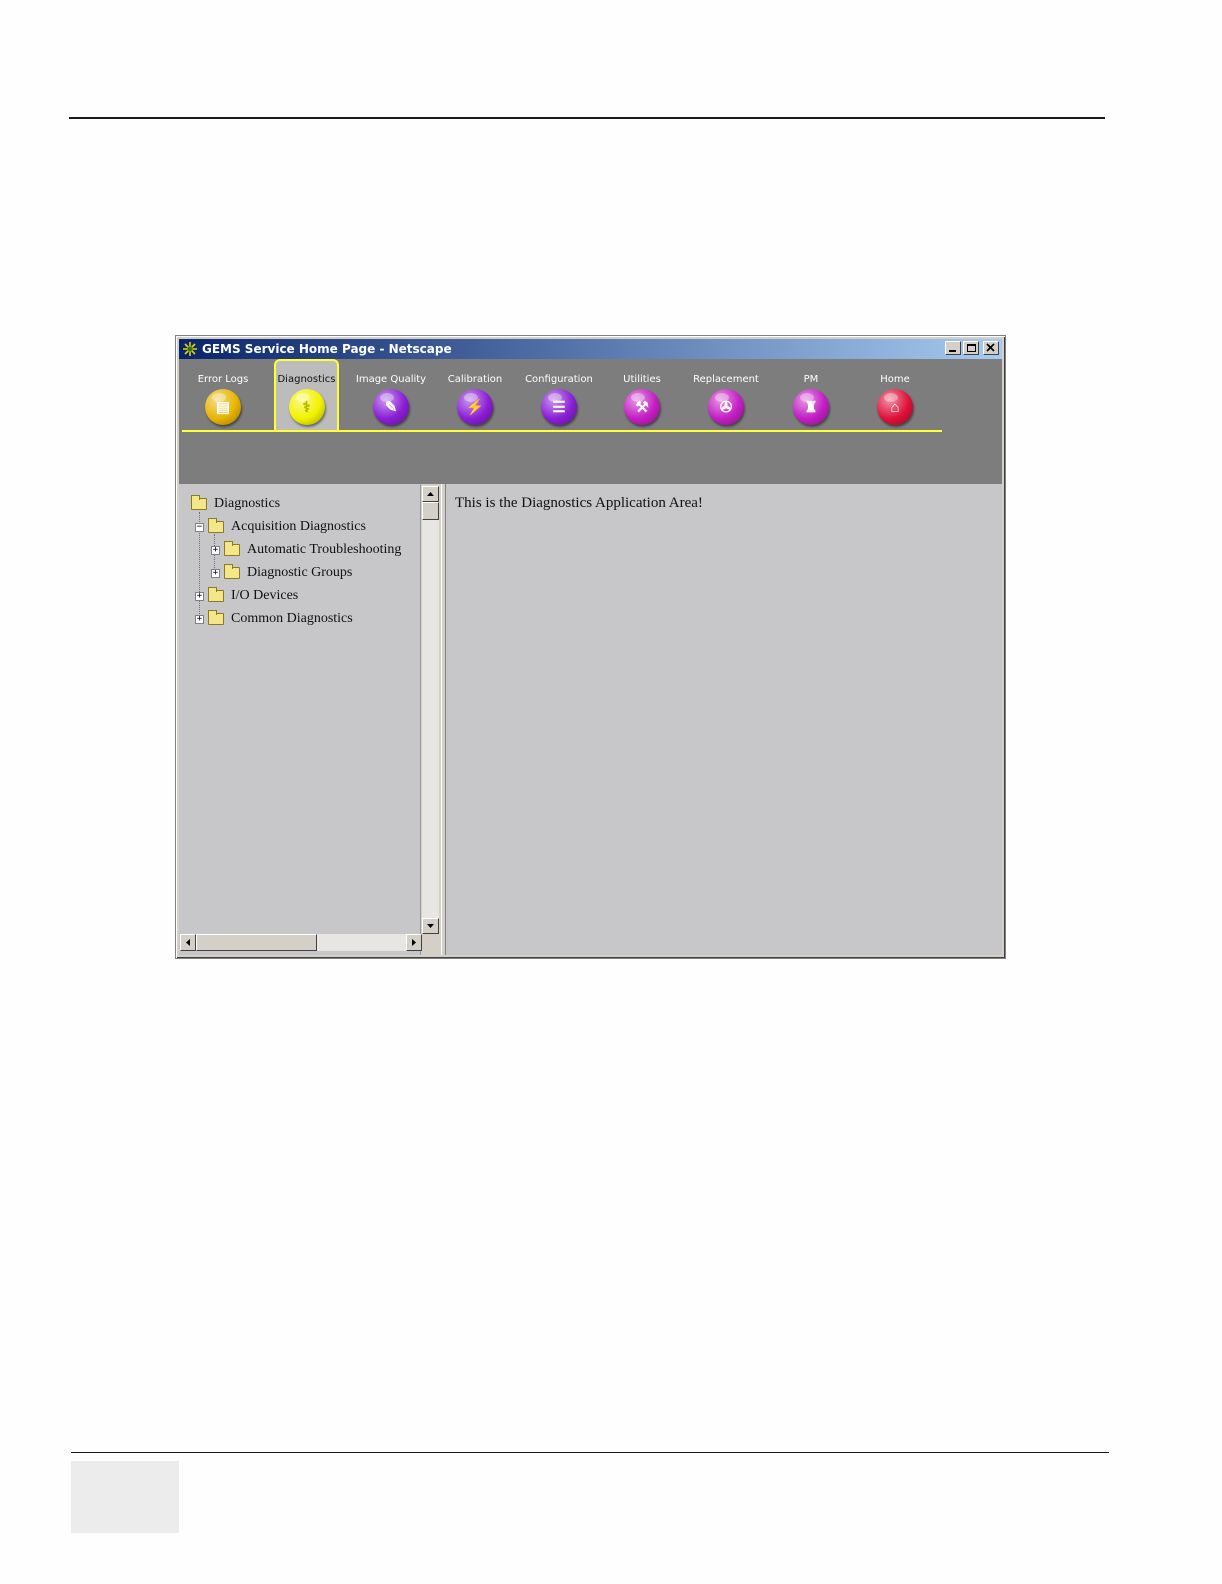 The image size is (1222, 1584). I want to click on arrow-left-icon, so click(188, 942).